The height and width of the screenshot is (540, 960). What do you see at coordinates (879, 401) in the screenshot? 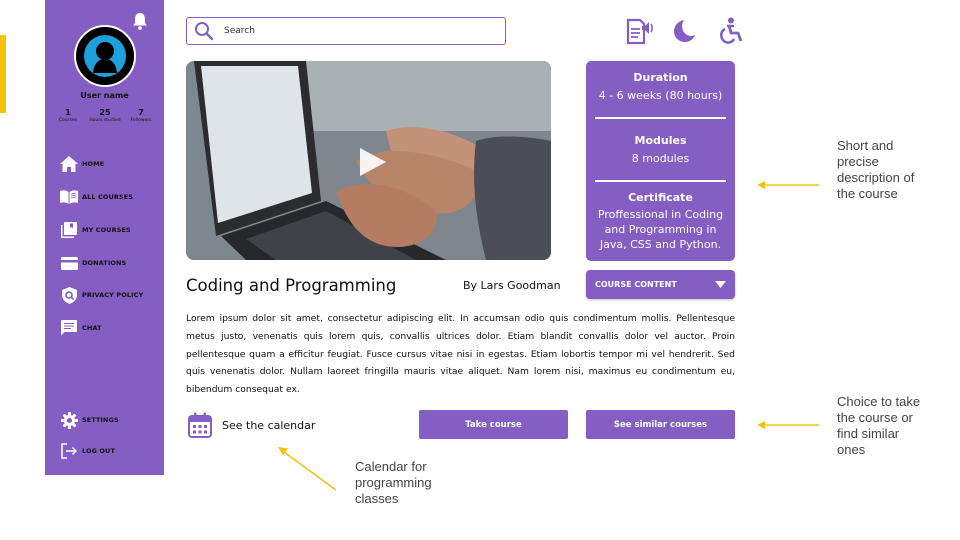
I see `annotation-line: Choice to take` at bounding box center [879, 401].